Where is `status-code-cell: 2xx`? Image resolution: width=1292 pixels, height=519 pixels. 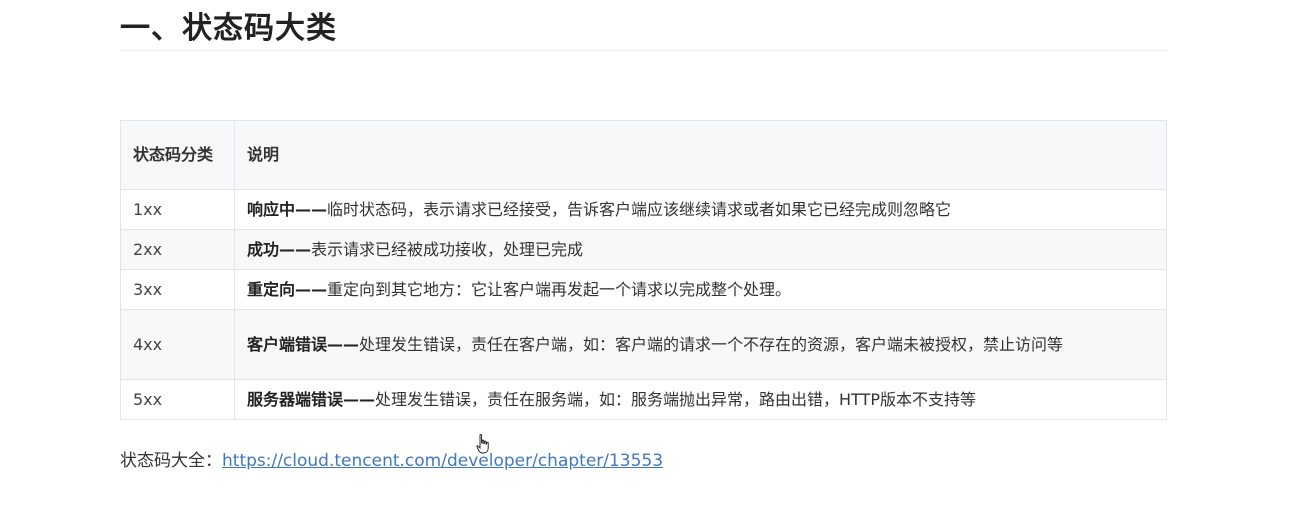
status-code-cell: 2xx is located at coordinates (177, 249).